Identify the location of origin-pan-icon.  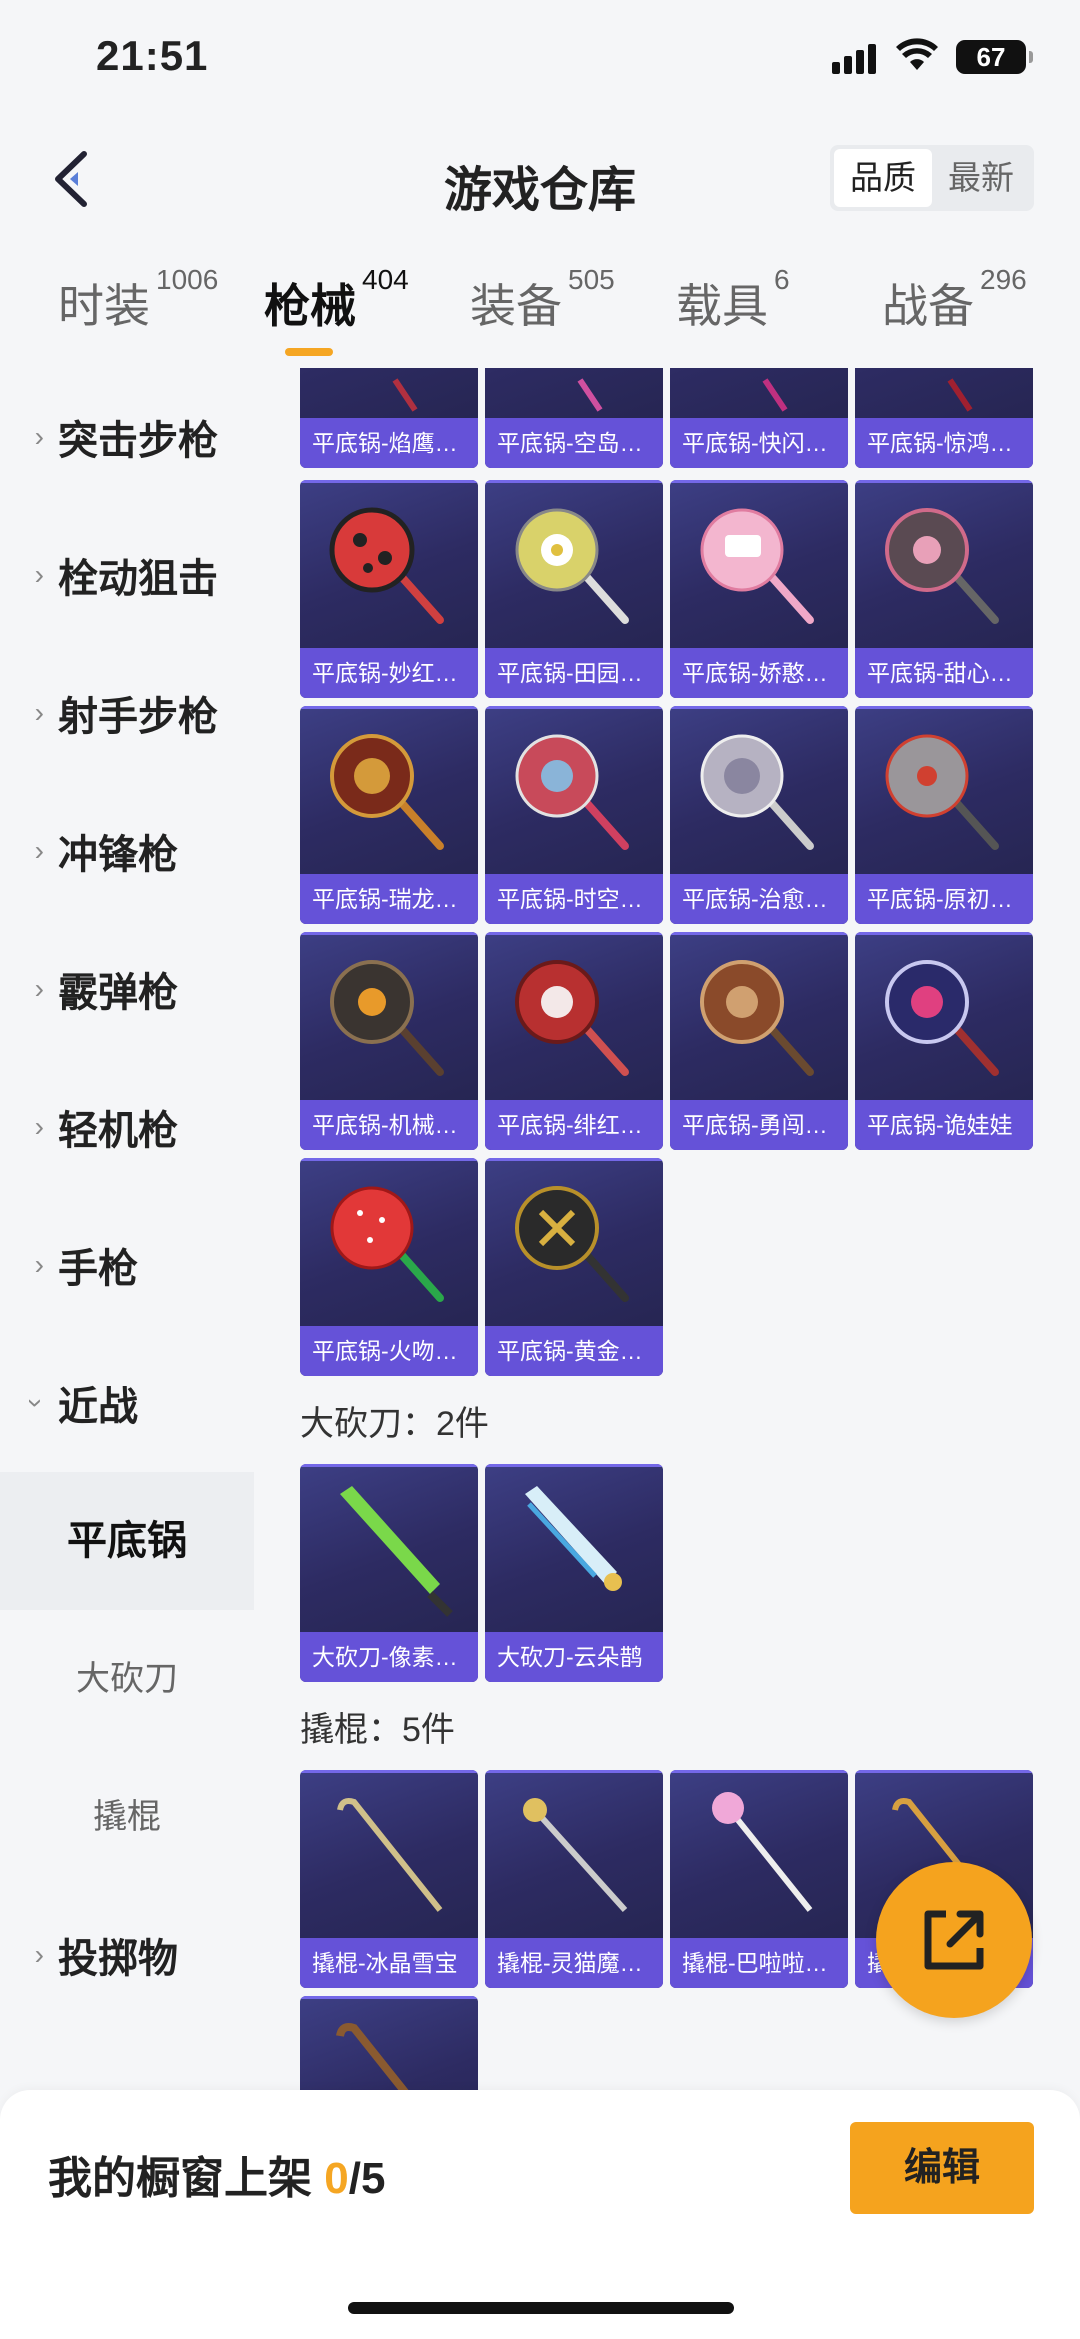
(942, 792).